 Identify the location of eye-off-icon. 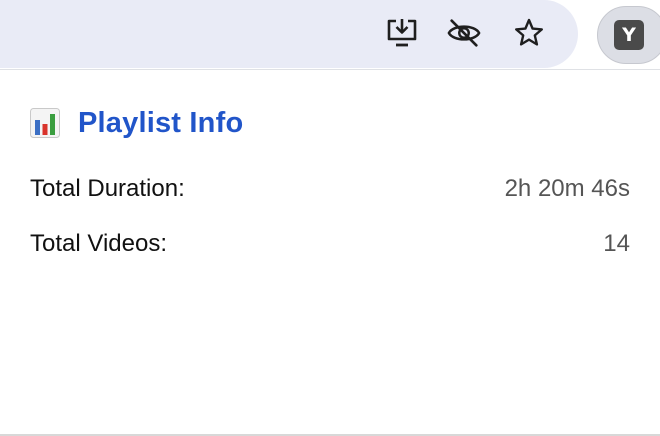
(464, 33).